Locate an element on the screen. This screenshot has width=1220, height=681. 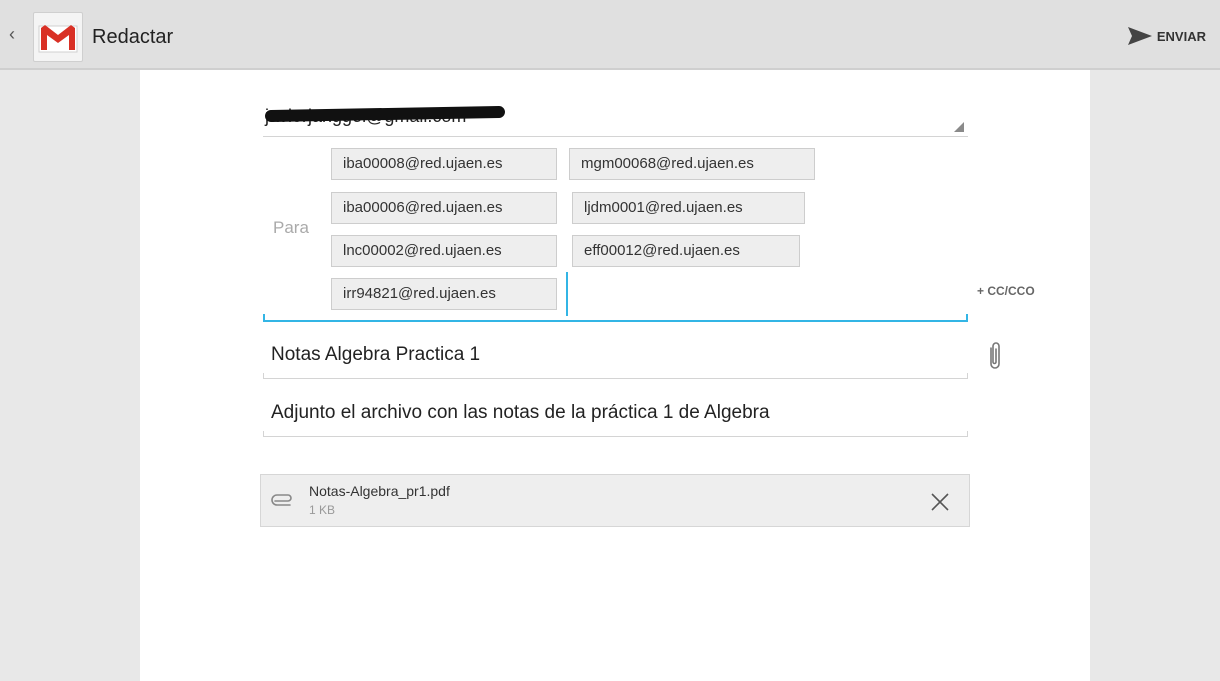
remove-attachment-icon is located at coordinates (940, 502).